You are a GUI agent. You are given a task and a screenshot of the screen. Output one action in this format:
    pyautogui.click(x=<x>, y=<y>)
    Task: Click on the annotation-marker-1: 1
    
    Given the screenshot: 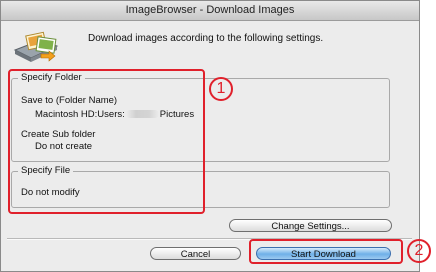 What is the action you would take?
    pyautogui.click(x=221, y=89)
    